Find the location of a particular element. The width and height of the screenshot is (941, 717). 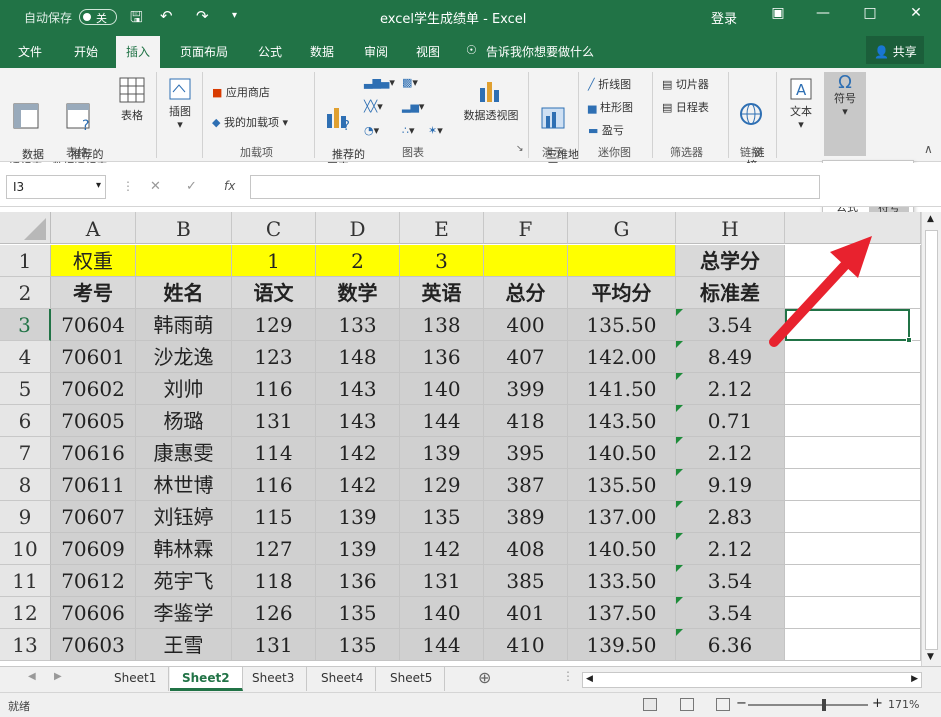

redo-icon: ↷ is located at coordinates (202, 16).